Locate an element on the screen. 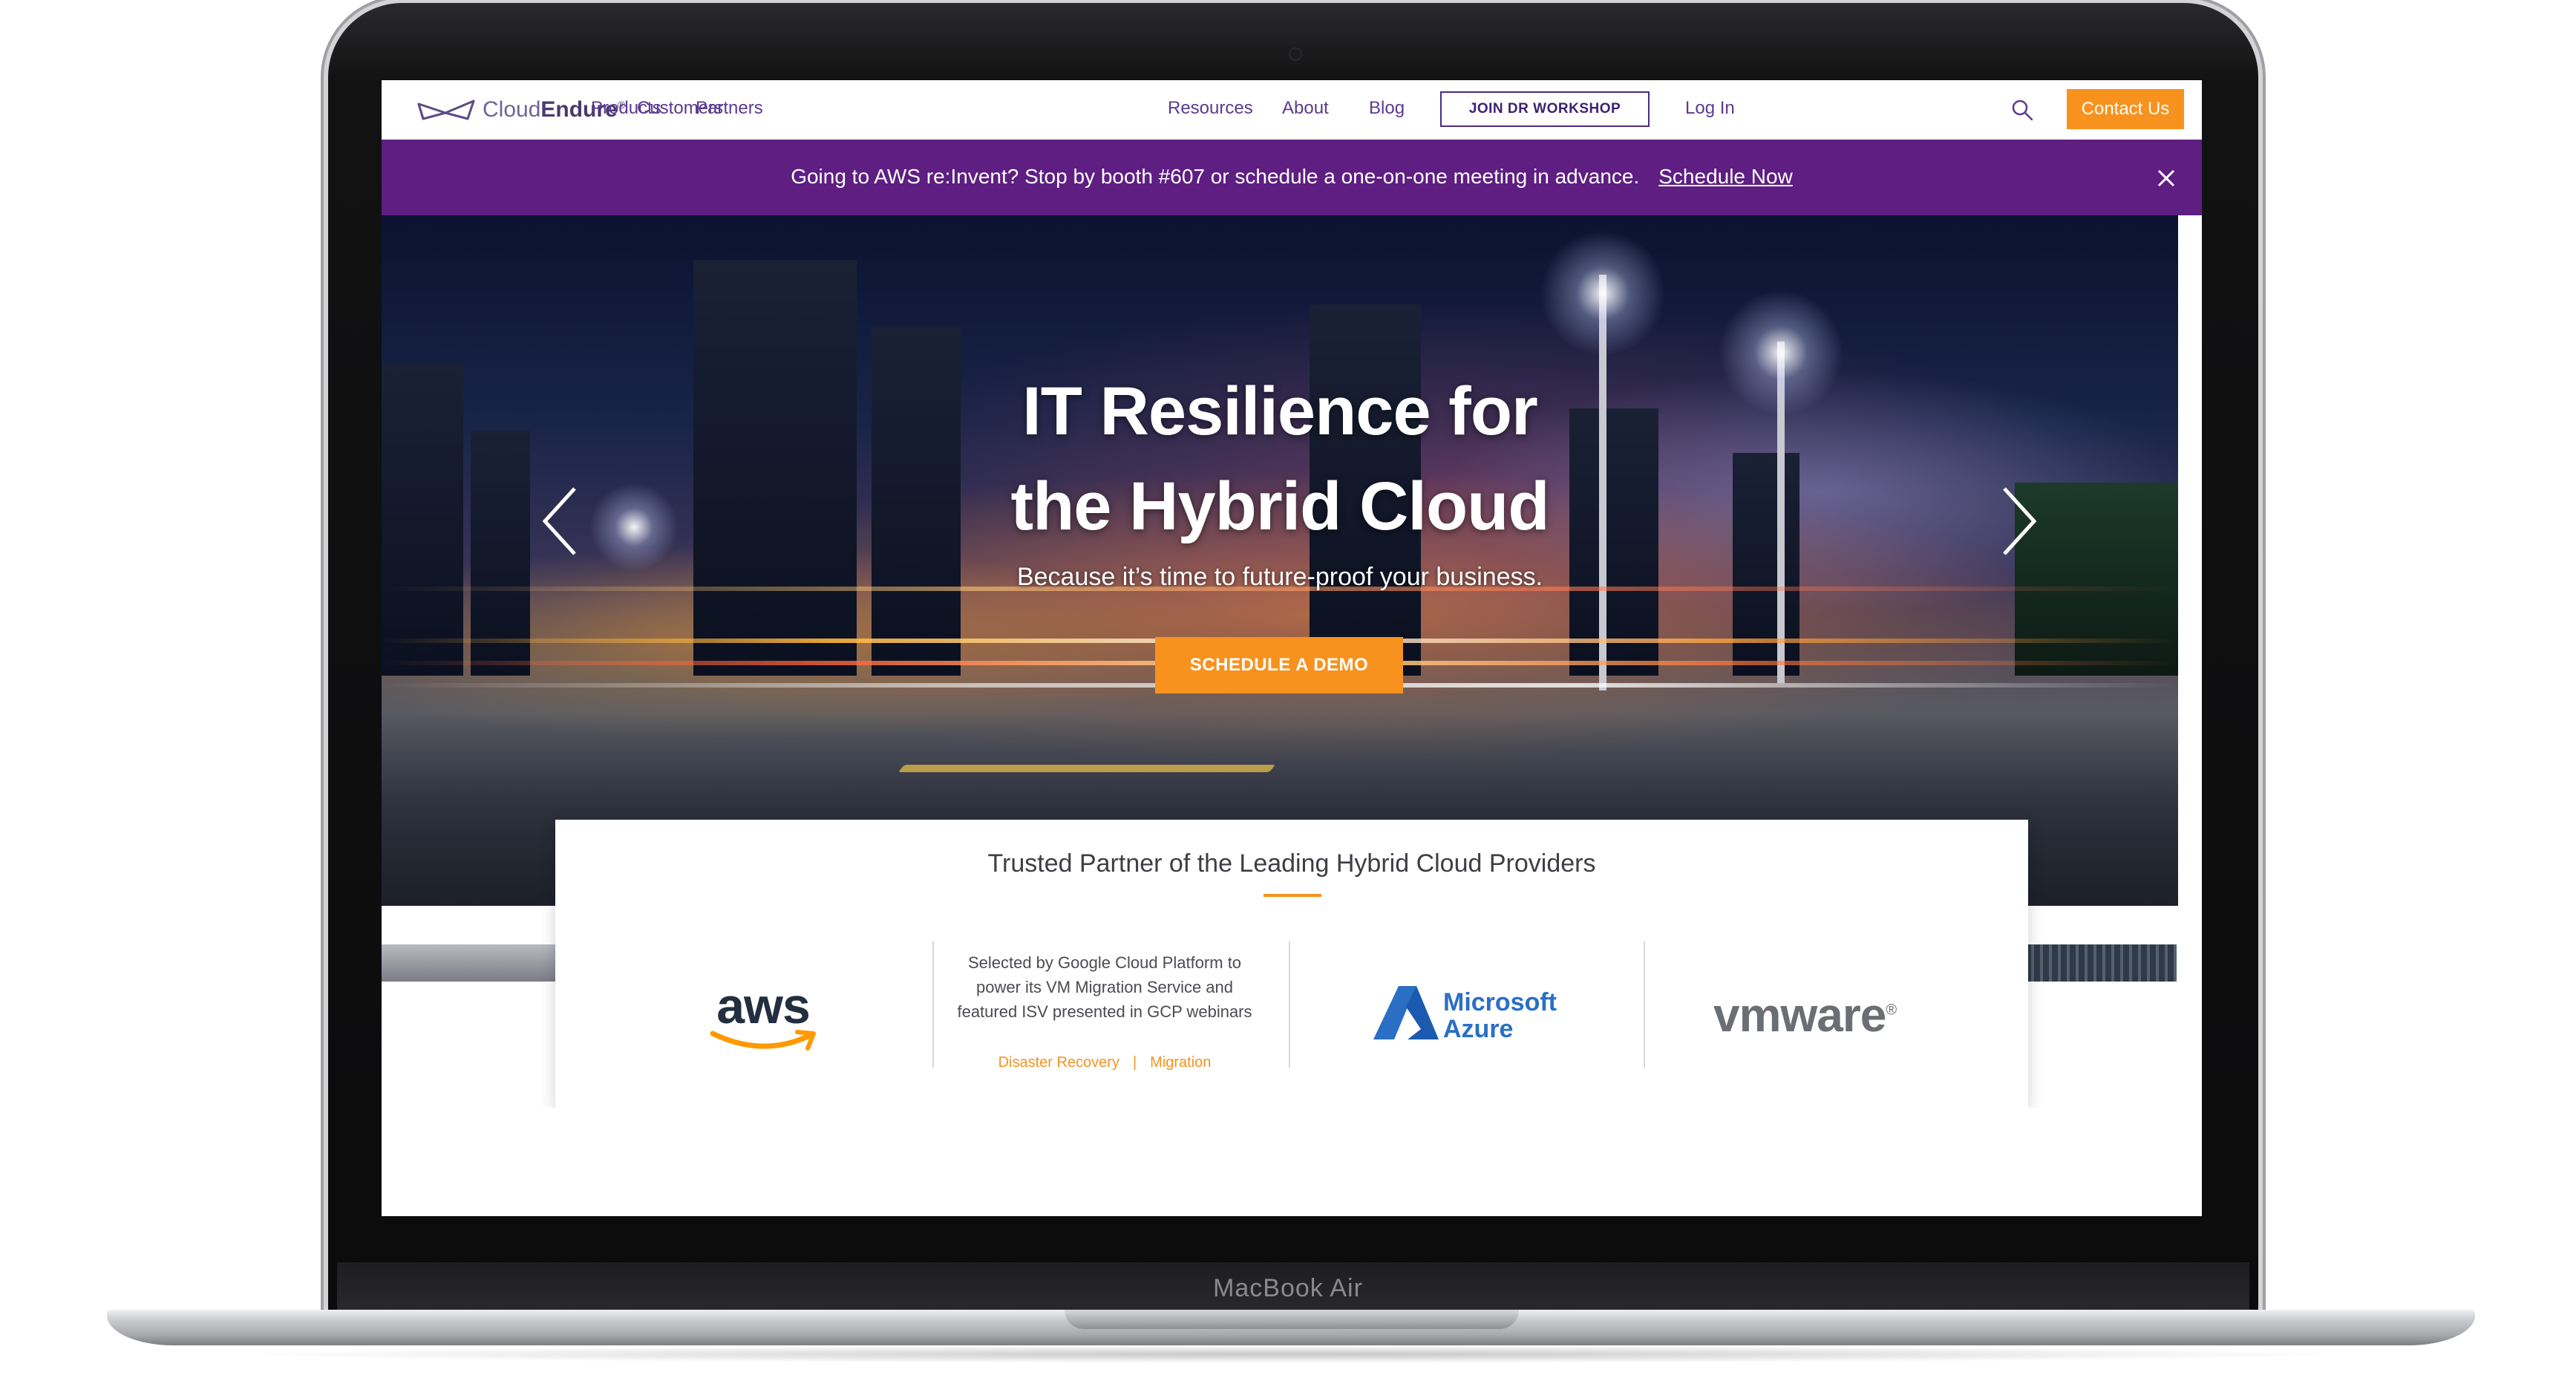  section-strip-right is located at coordinates (2101, 963).